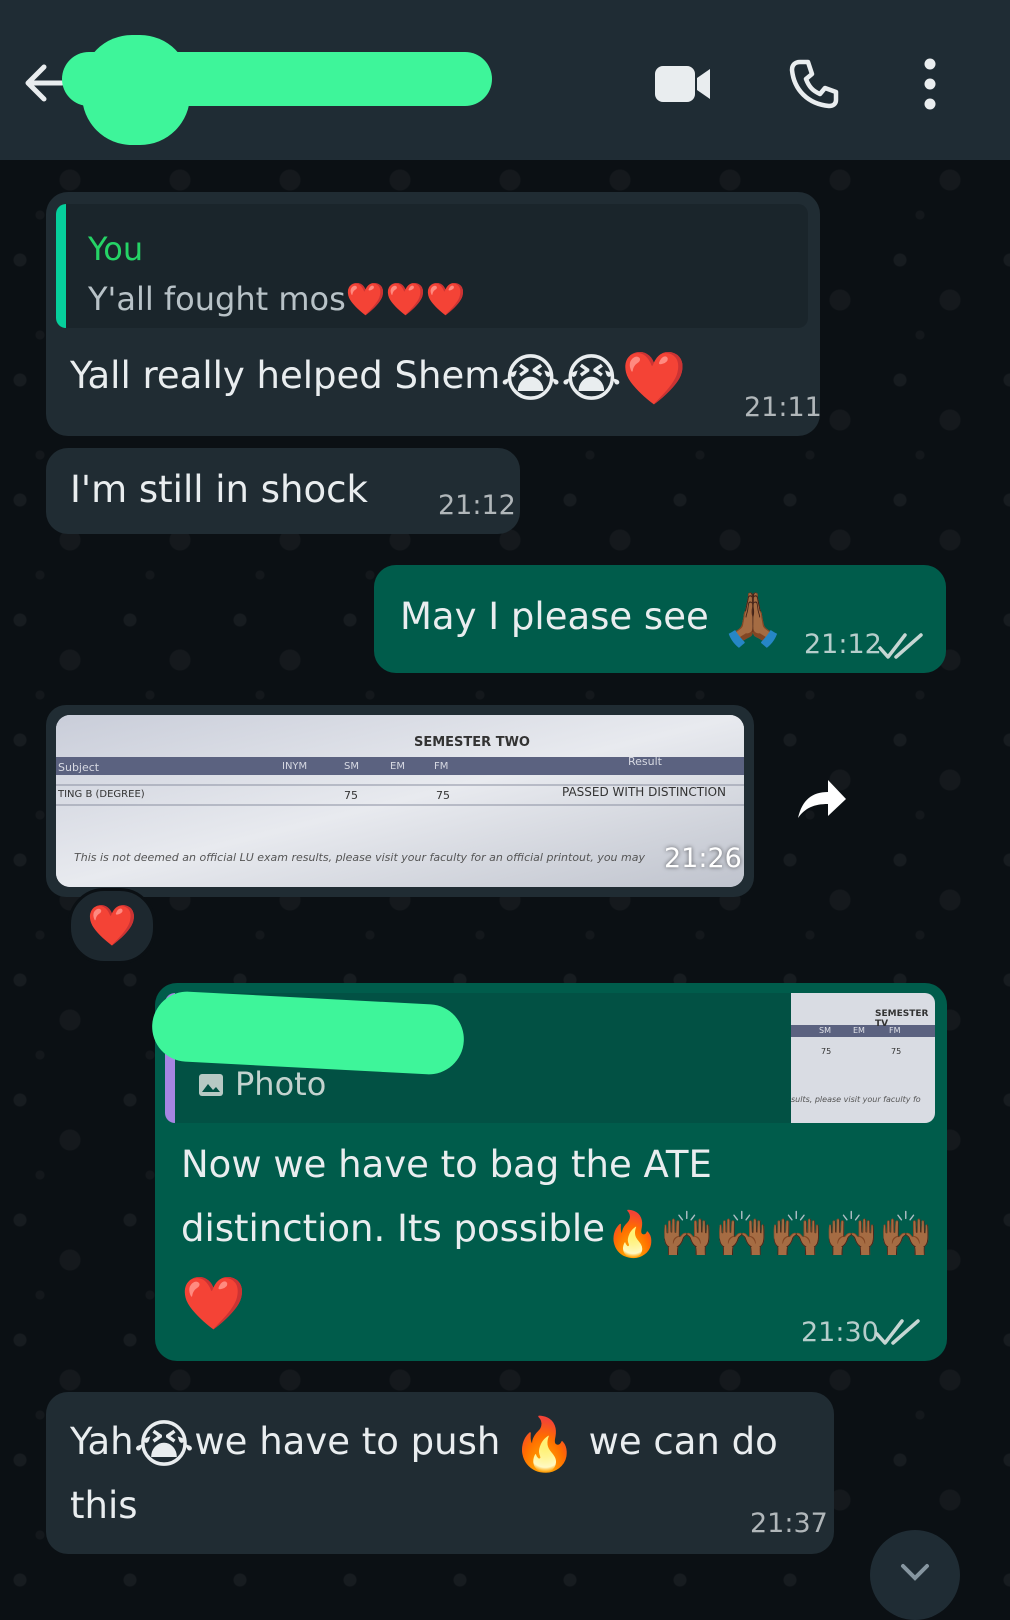 The height and width of the screenshot is (1620, 1010). I want to click on chat-header, so click(505, 80).